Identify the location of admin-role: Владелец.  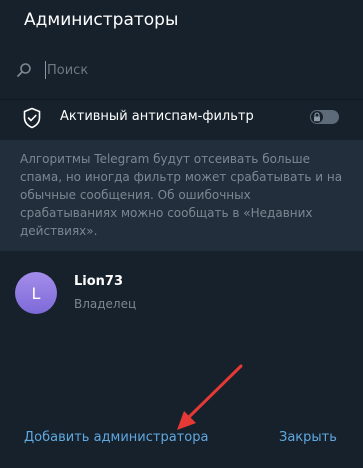
(105, 304).